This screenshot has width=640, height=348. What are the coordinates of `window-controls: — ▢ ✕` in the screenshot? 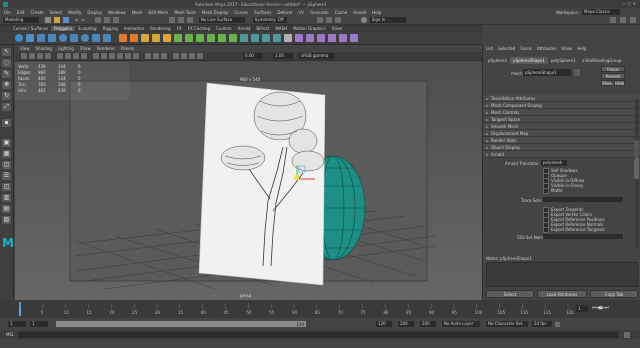 It's located at (629, 3).